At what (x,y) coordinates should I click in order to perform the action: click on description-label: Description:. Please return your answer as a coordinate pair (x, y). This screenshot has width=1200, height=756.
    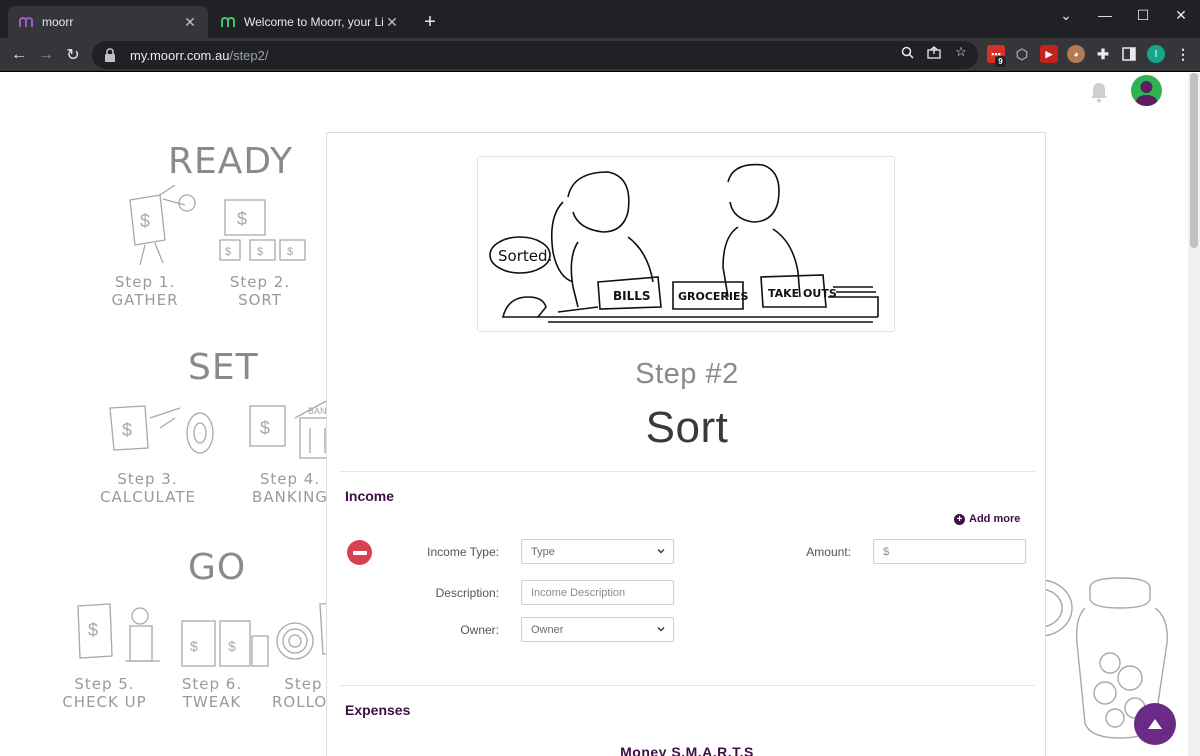
    Looking at the image, I should click on (467, 593).